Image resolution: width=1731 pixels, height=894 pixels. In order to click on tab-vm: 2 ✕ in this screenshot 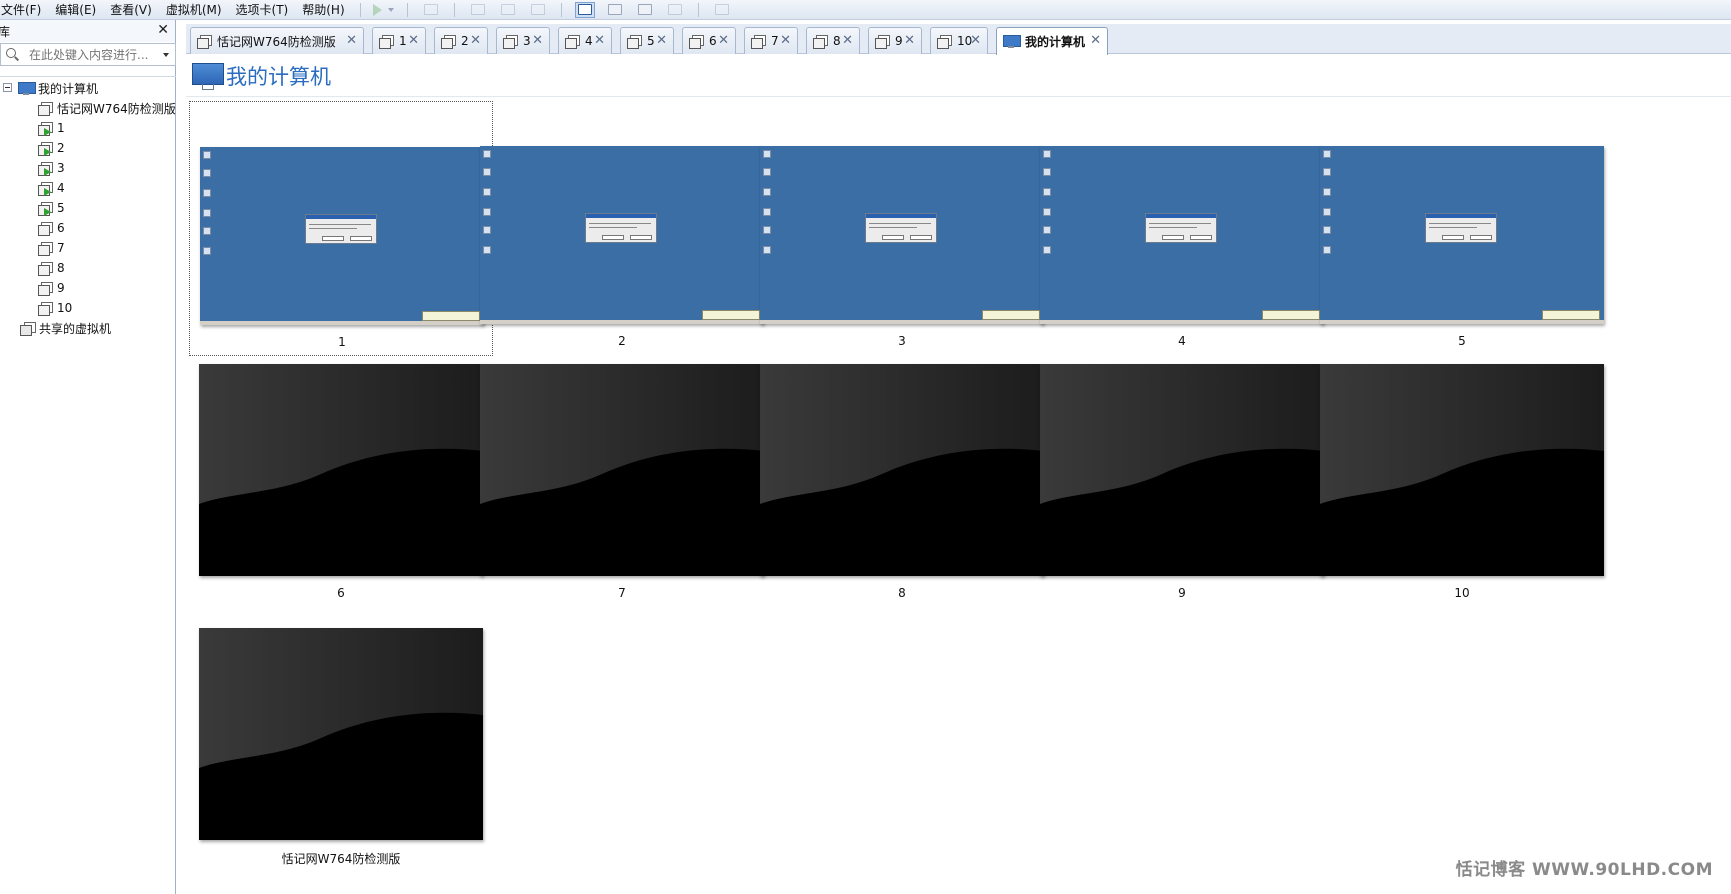, I will do `click(461, 40)`.